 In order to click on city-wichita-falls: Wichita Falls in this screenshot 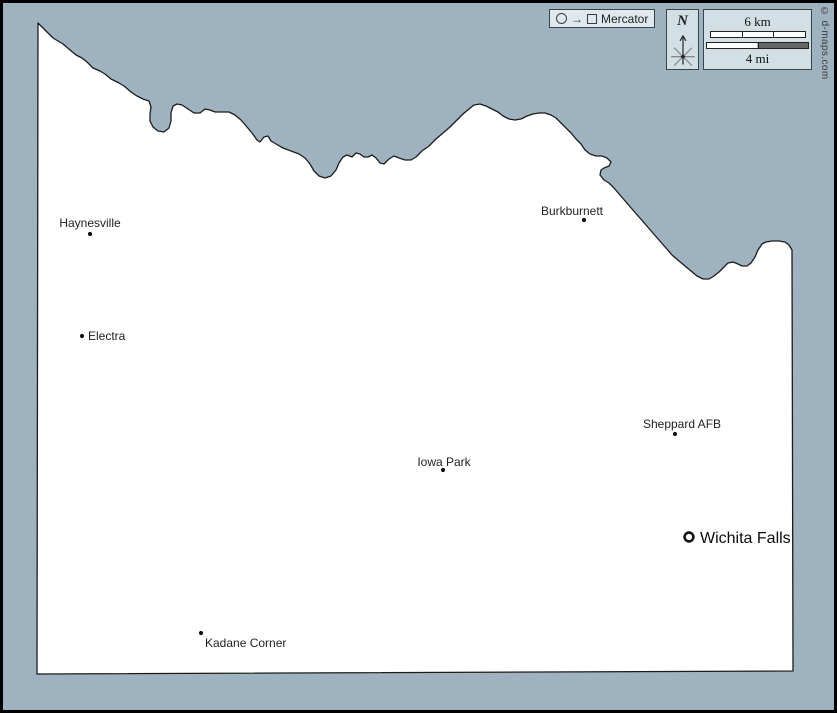, I will do `click(737, 538)`.